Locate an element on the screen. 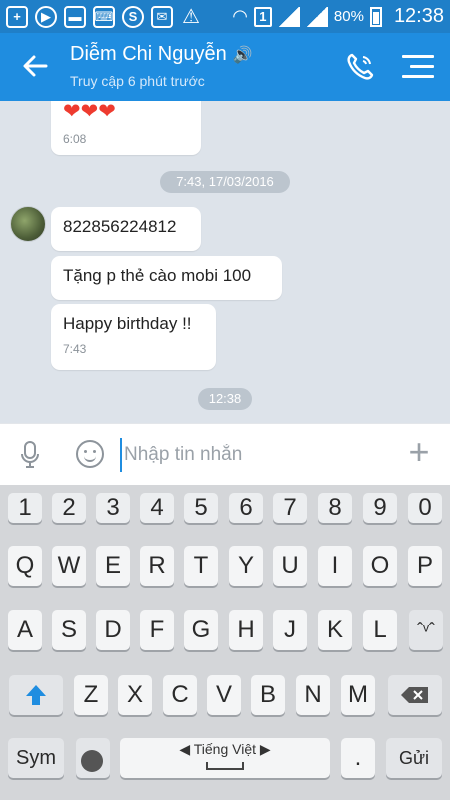 This screenshot has height=800, width=450. key-9: 9 is located at coordinates (380, 508).